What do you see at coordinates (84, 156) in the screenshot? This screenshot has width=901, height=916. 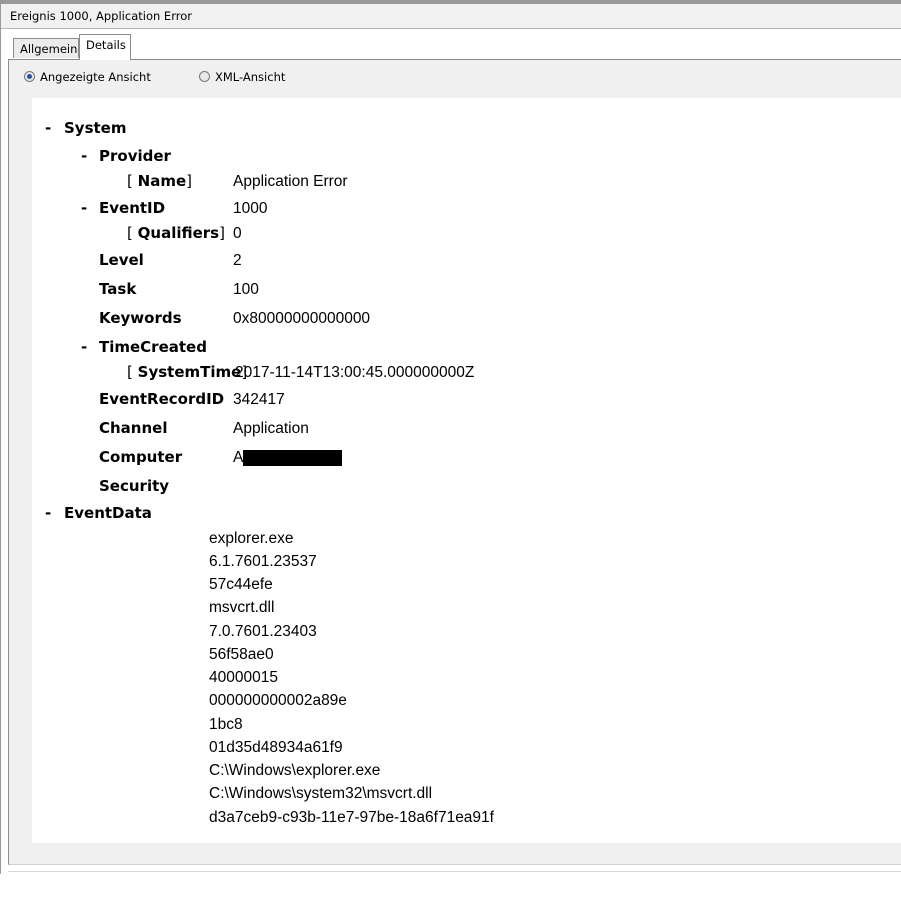 I see `collapse-provider-toggle: -` at bounding box center [84, 156].